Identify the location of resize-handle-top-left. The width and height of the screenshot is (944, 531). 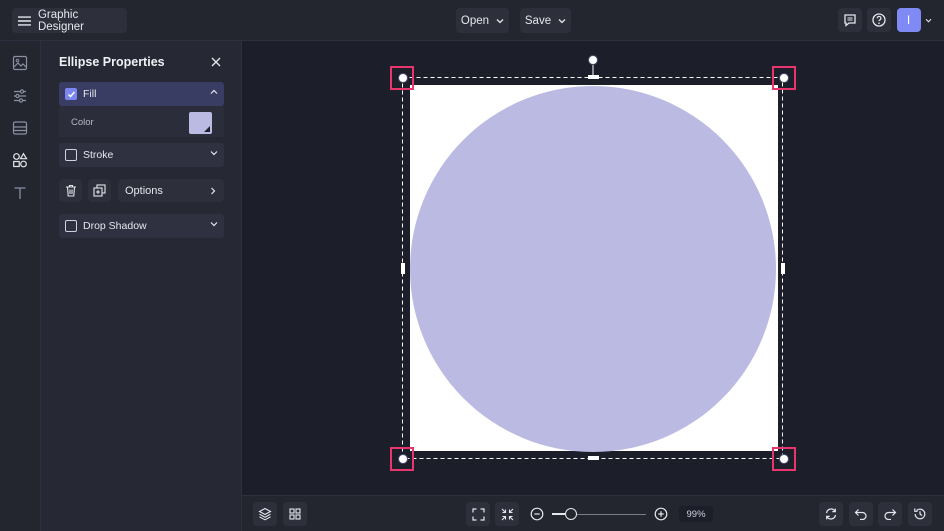
(403, 78).